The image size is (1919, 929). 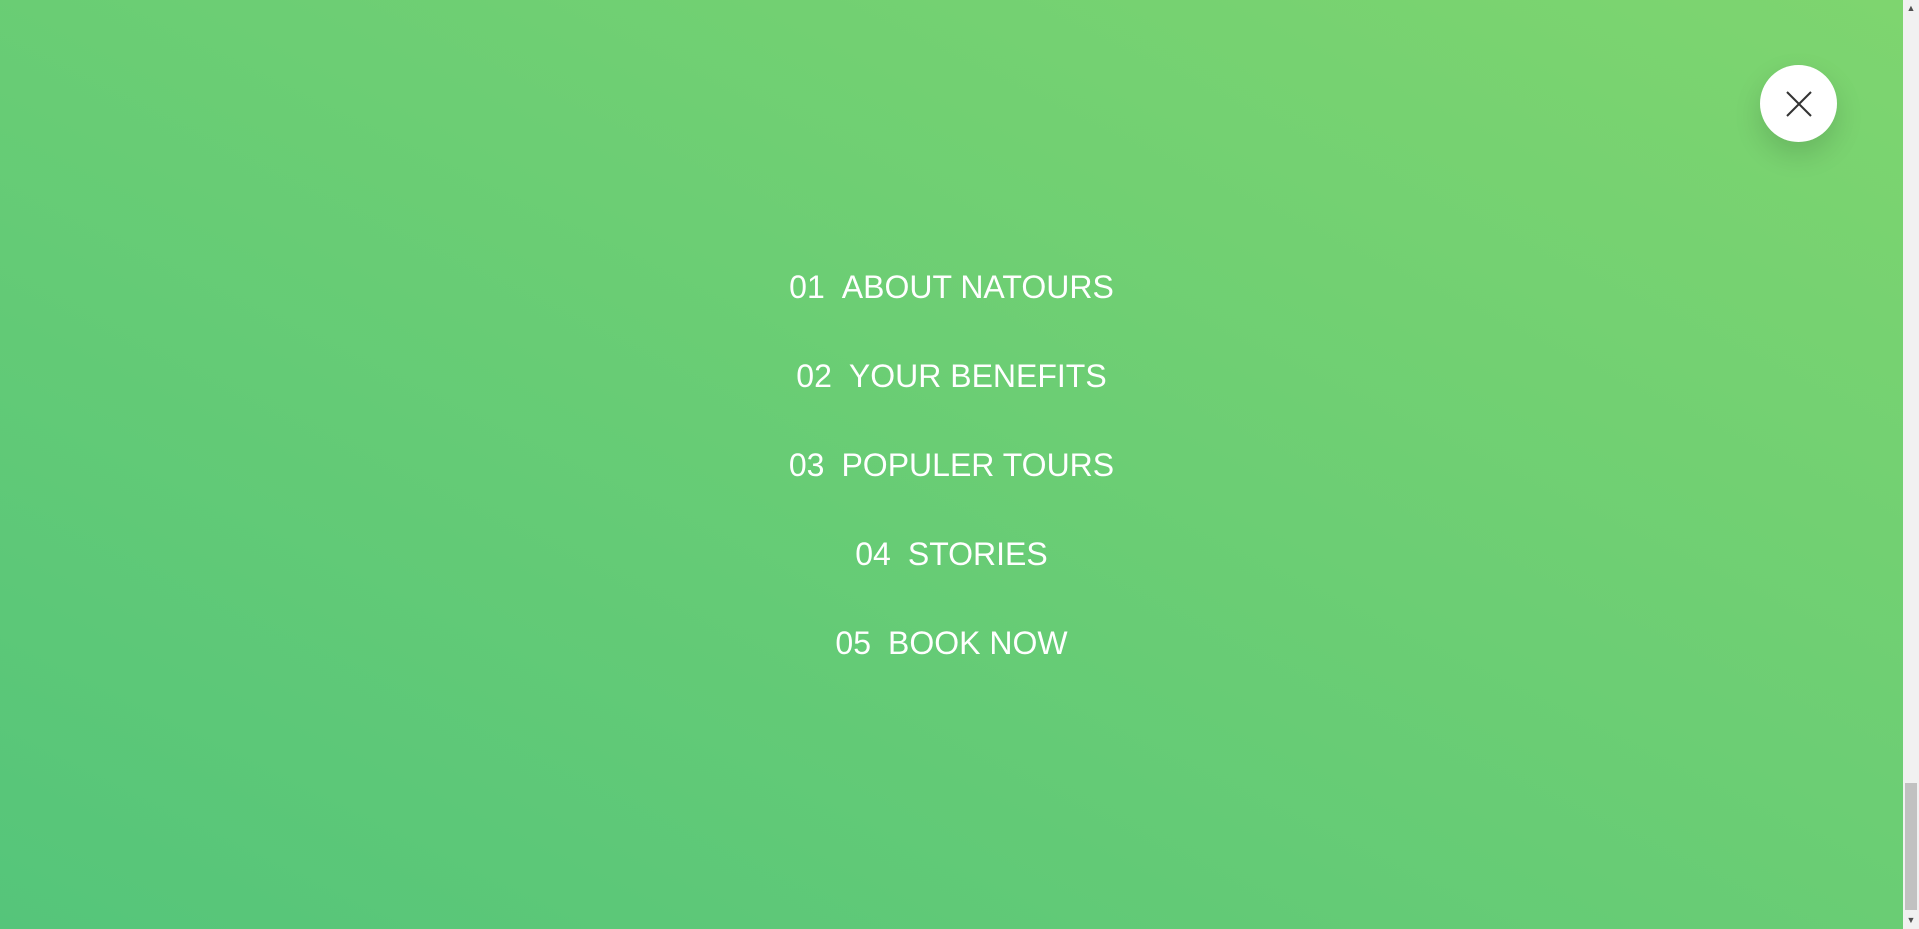 I want to click on nav-link-tours: 03 POPULER TOURS, so click(x=951, y=465).